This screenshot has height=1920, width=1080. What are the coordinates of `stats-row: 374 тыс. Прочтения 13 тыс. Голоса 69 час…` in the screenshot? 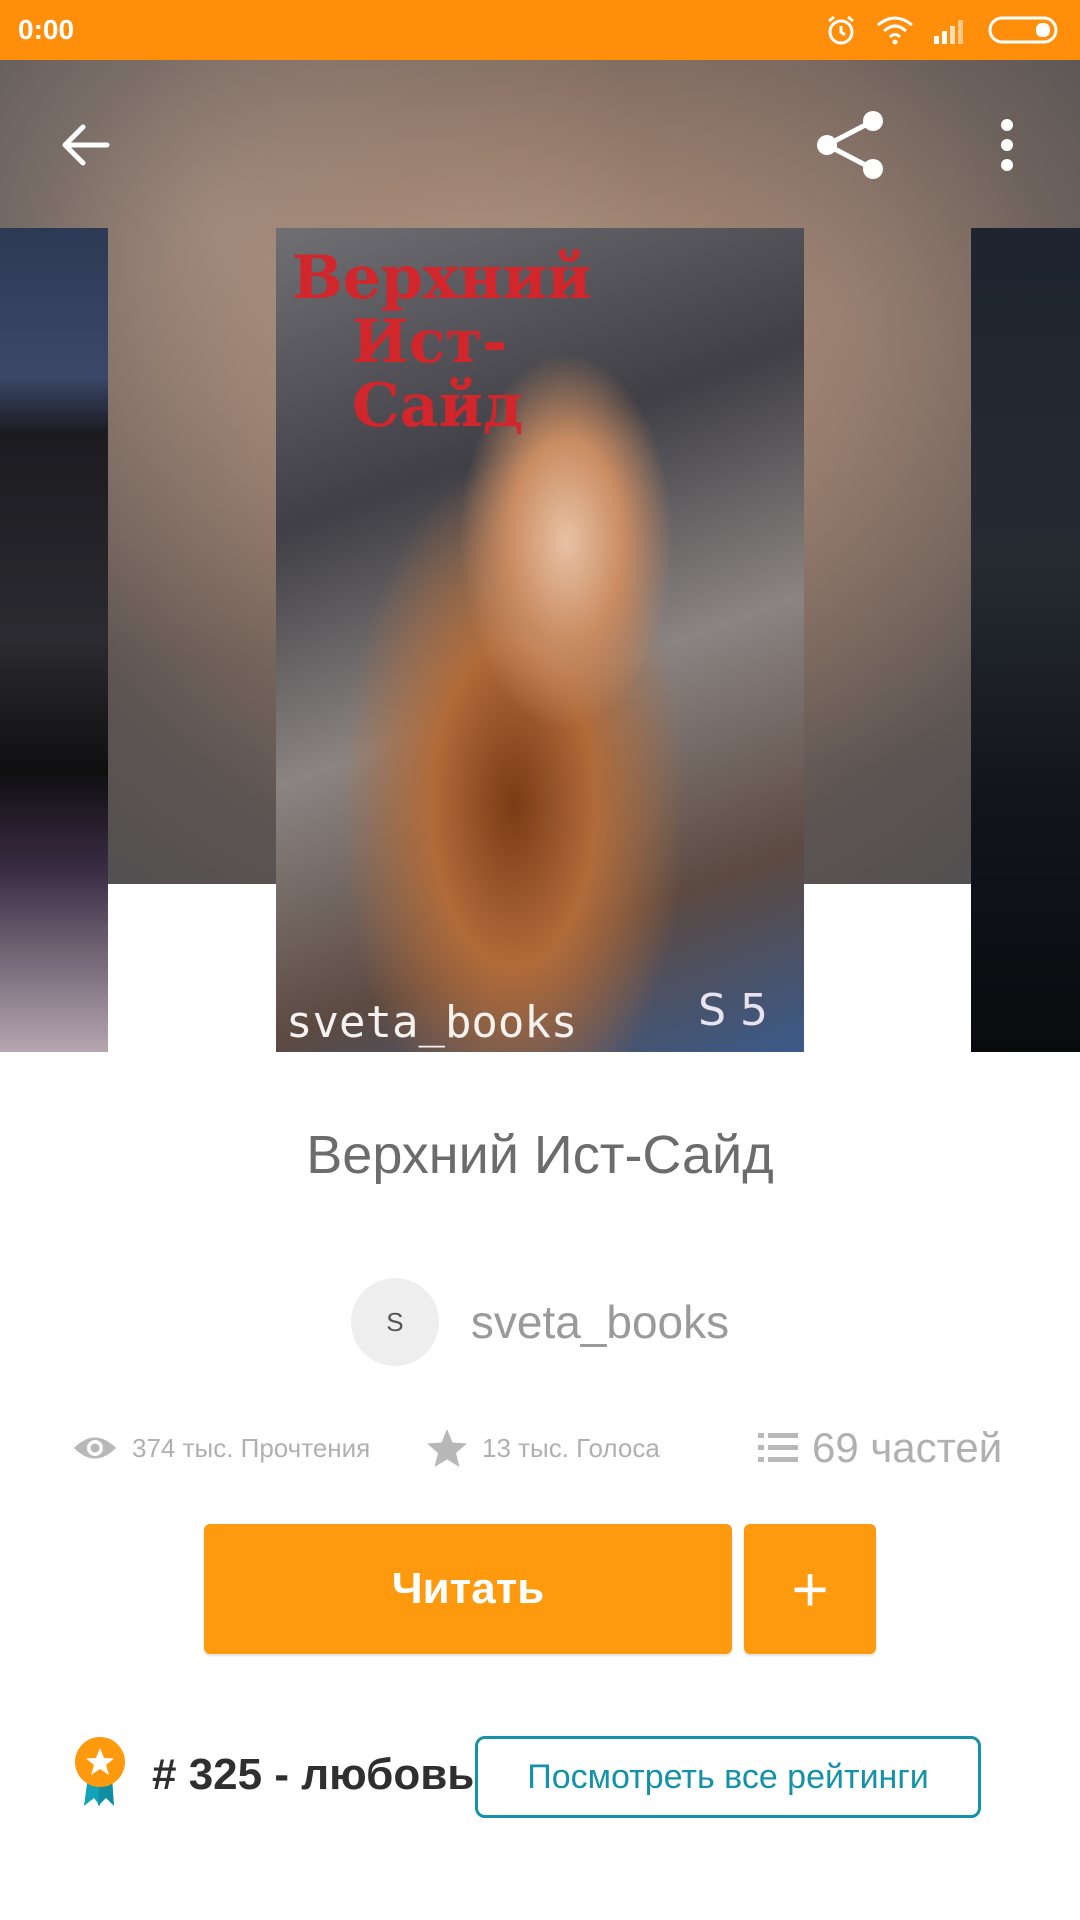 It's located at (540, 1448).